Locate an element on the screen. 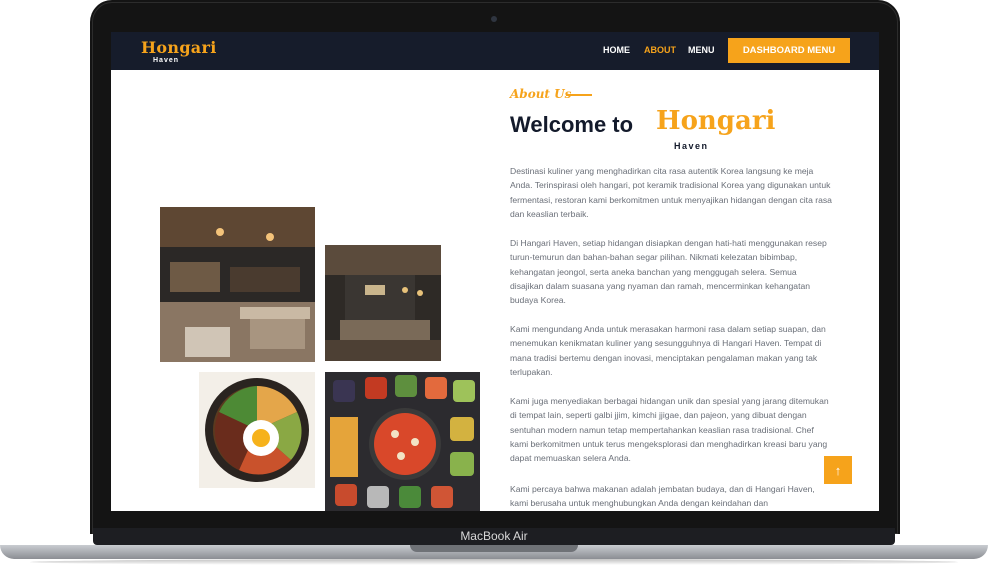 This screenshot has height=568, width=988. dashboard-menu-button: DASHBOARD MENU is located at coordinates (789, 50).